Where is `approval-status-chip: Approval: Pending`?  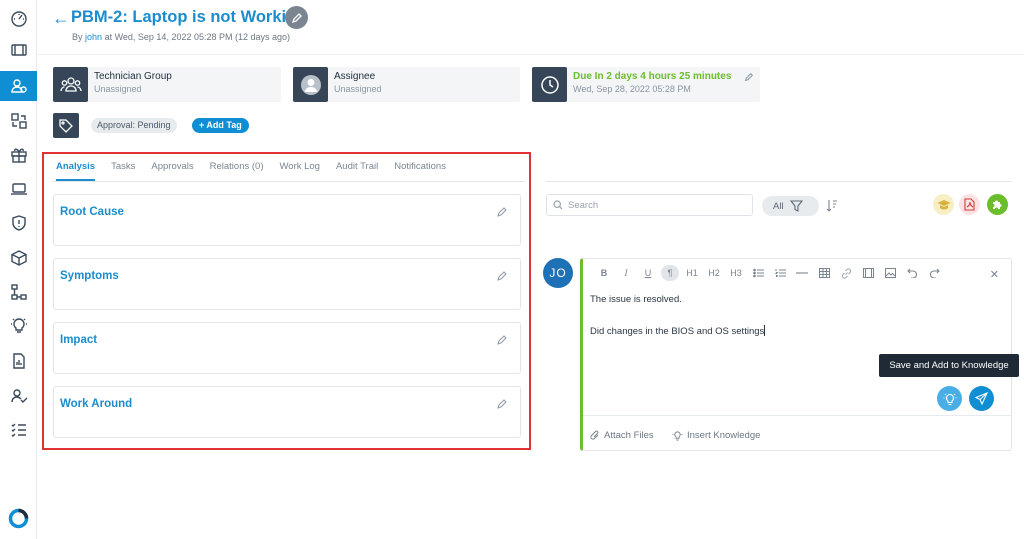 approval-status-chip: Approval: Pending is located at coordinates (134, 125).